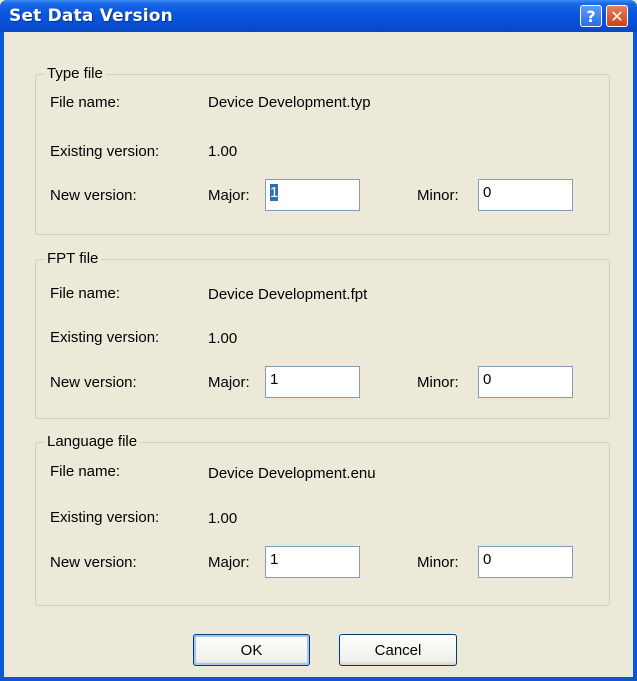 This screenshot has width=637, height=681. What do you see at coordinates (91, 16) in the screenshot?
I see `dialog-title: Set Data Version` at bounding box center [91, 16].